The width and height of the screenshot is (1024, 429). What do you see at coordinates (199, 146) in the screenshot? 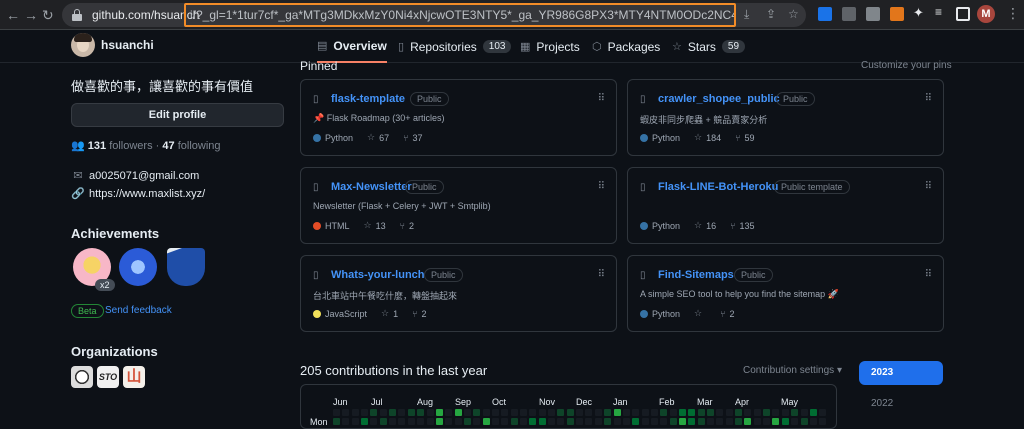
I see `following-label: following` at bounding box center [199, 146].